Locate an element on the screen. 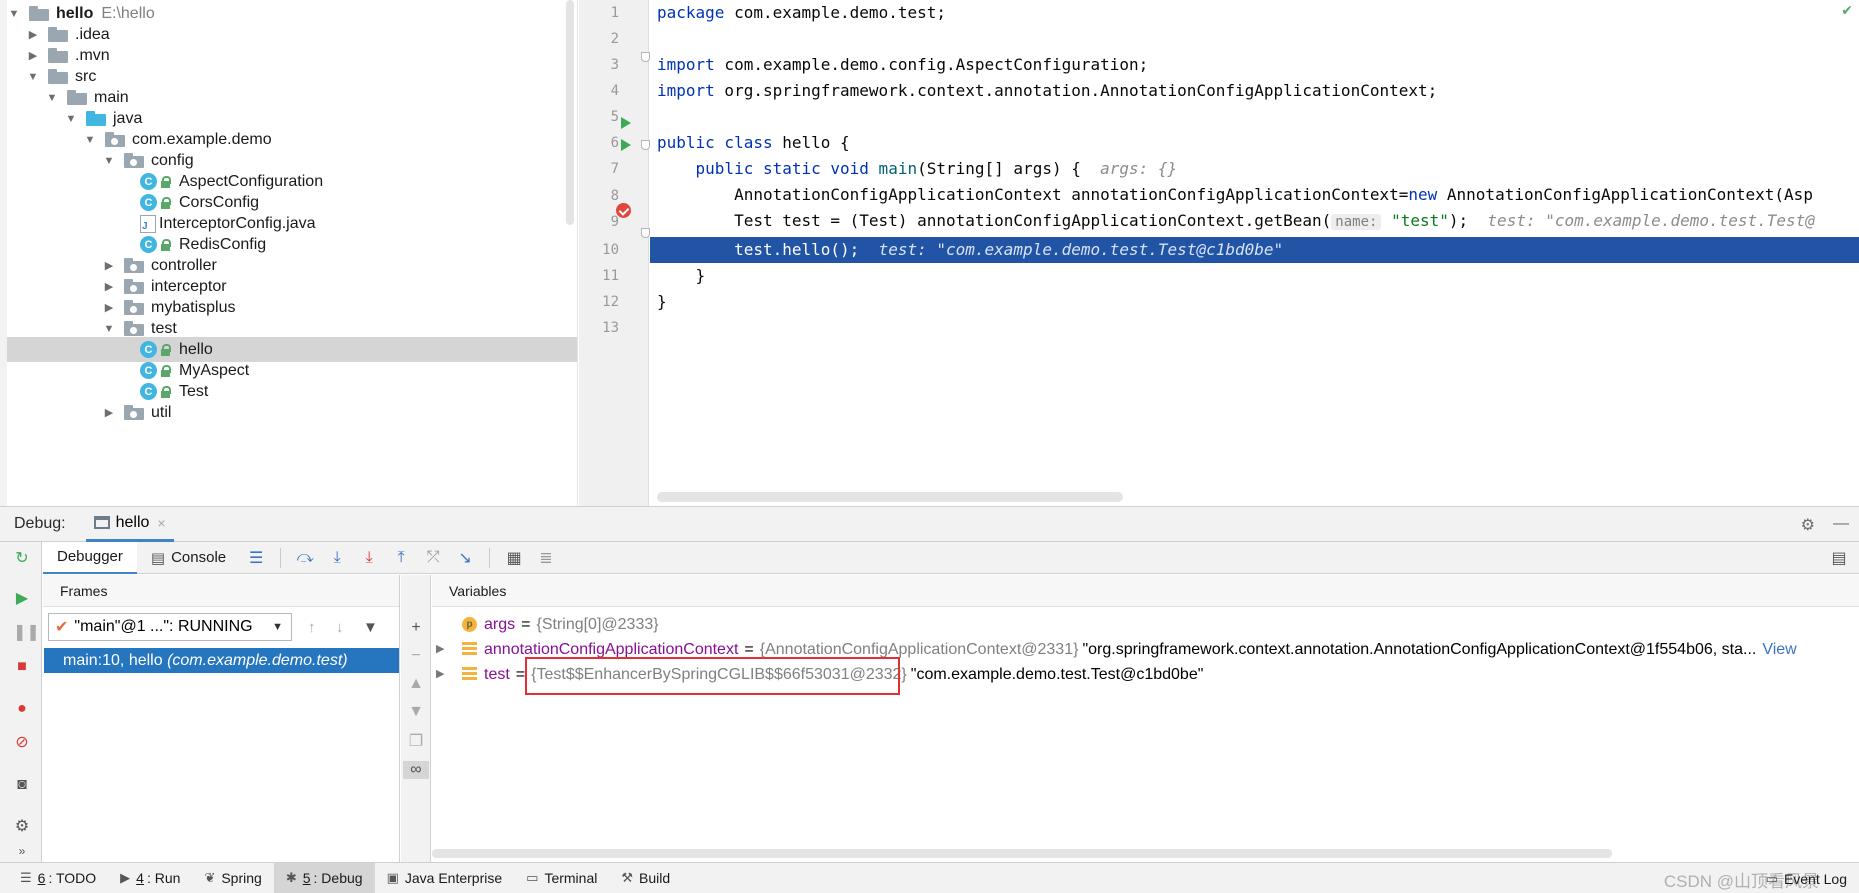 This screenshot has height=893, width=1859. restore-layout-icon: ▤ is located at coordinates (1839, 558).